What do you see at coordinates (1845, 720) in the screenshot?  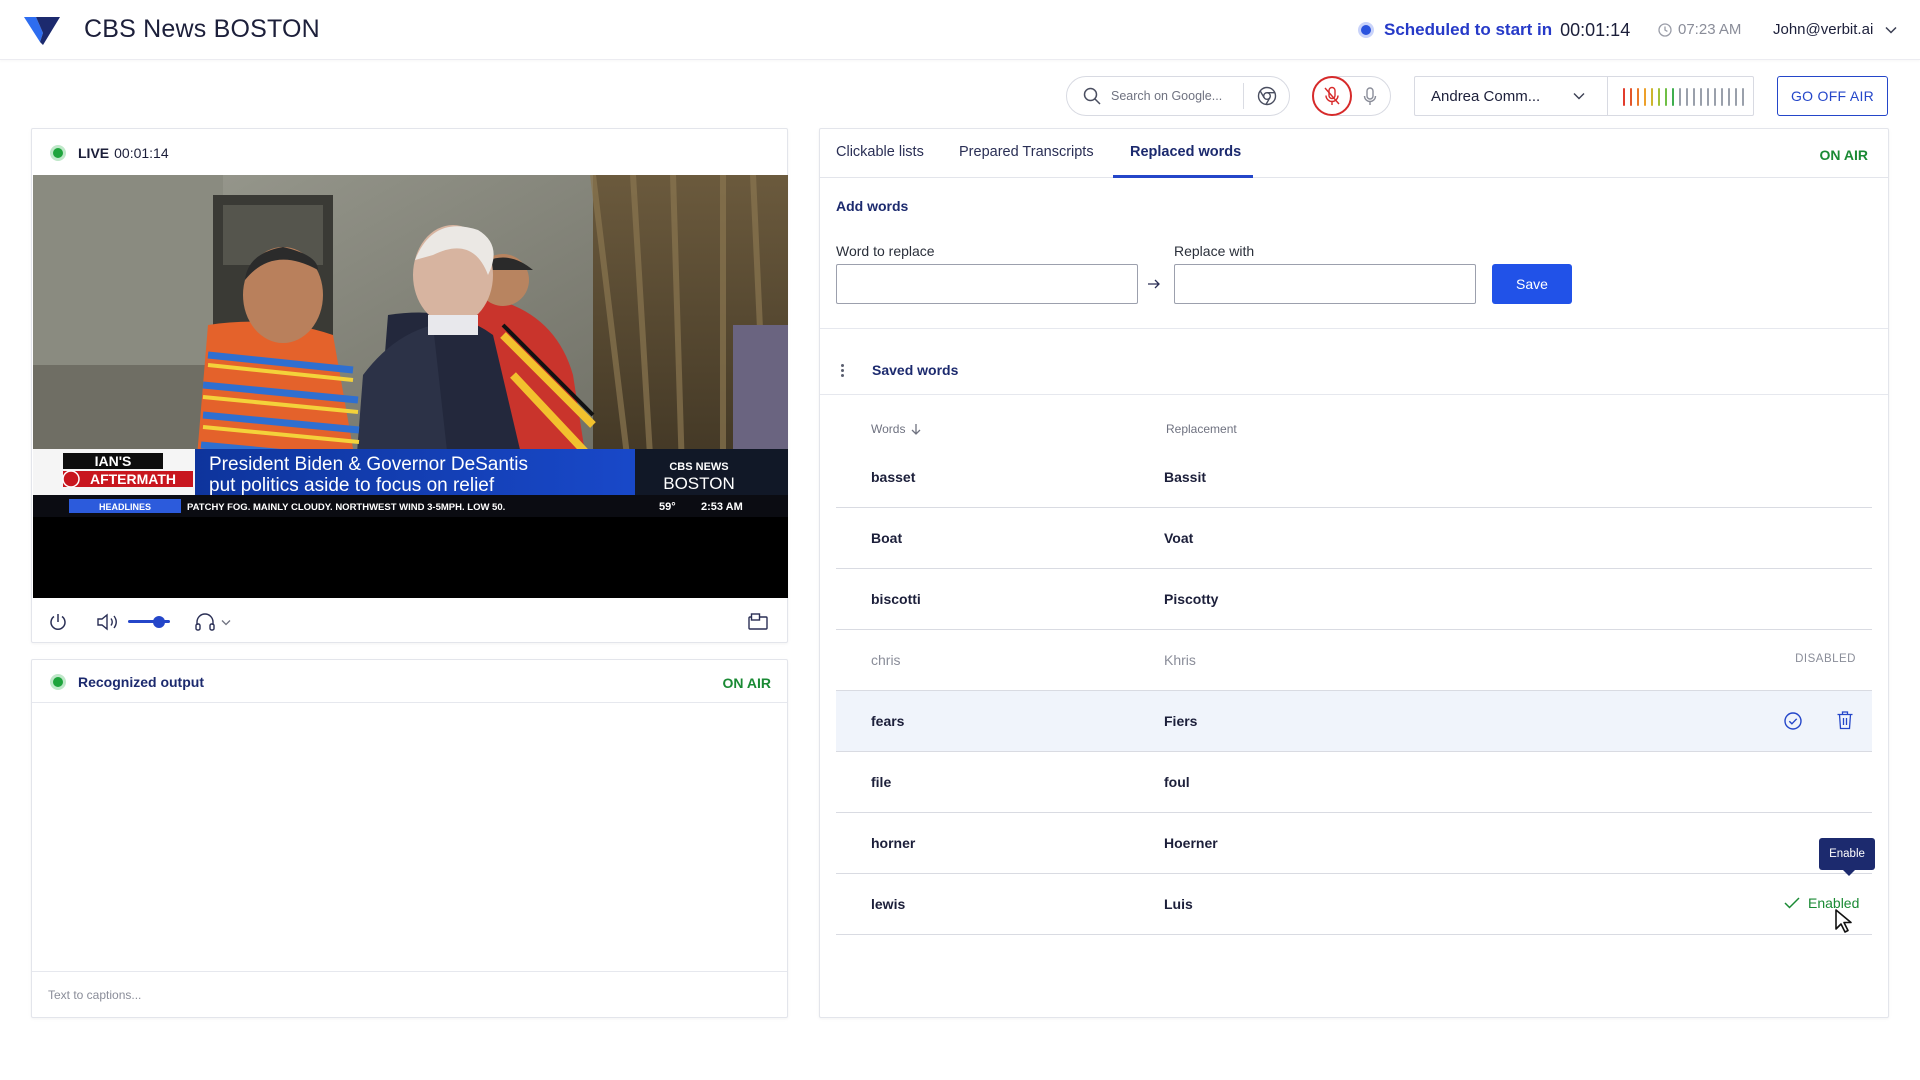 I see `trash-icon` at bounding box center [1845, 720].